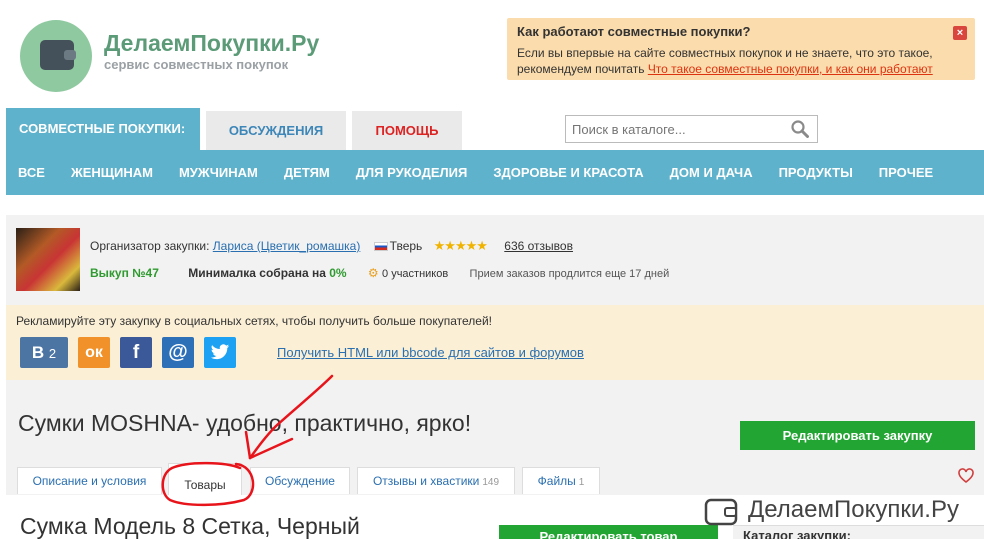 This screenshot has height=539, width=984. Describe the element at coordinates (259, 273) in the screenshot. I see `minimum-label: Минималка собрана на` at that location.